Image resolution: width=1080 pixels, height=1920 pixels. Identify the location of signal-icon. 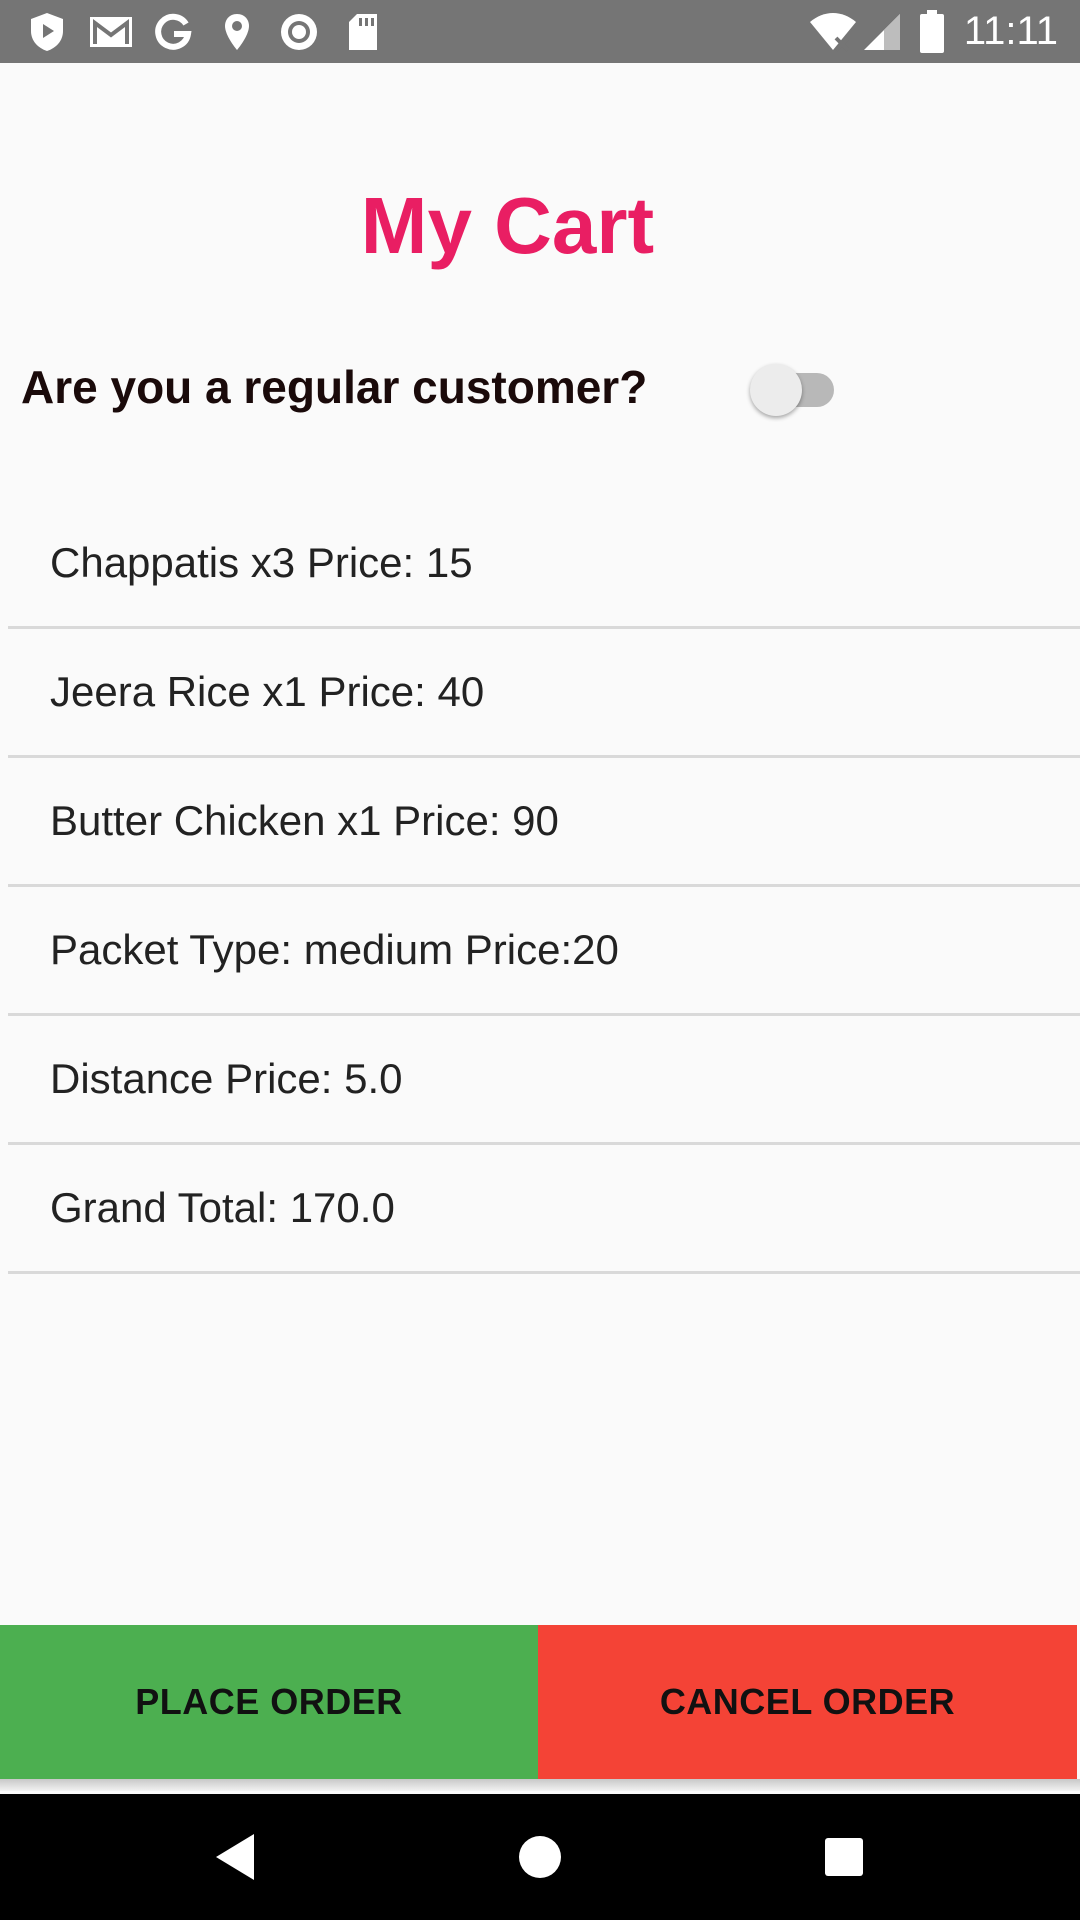
(882, 31).